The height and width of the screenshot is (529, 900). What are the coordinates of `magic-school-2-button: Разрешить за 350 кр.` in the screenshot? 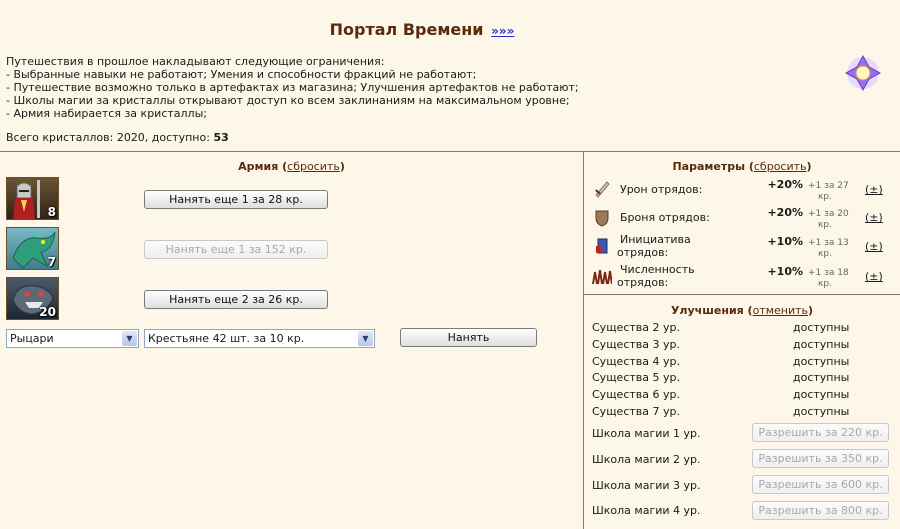 It's located at (820, 458).